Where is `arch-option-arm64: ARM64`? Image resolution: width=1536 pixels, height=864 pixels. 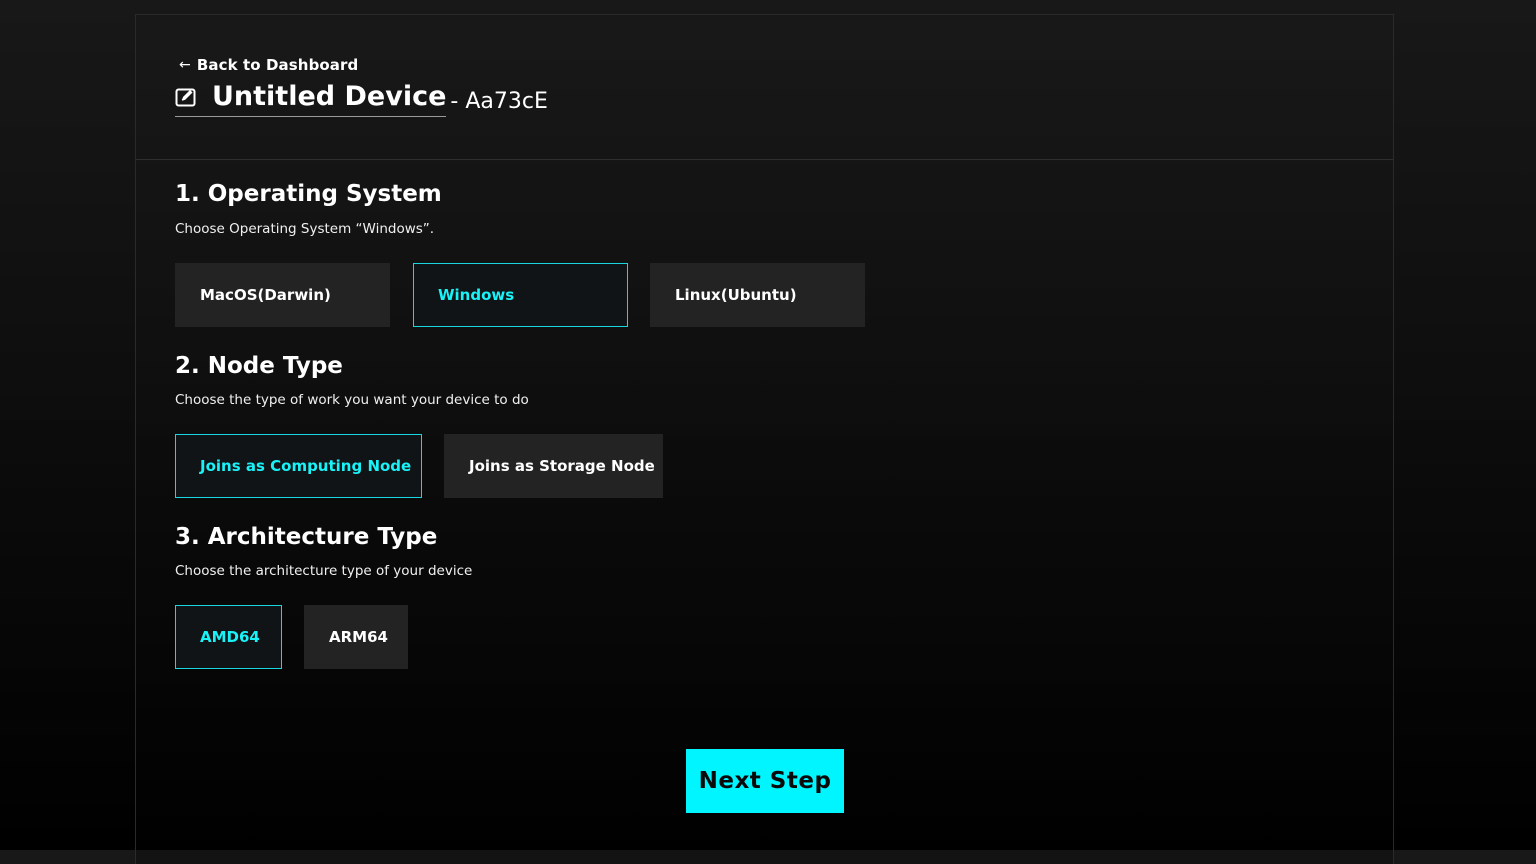 arch-option-arm64: ARM64 is located at coordinates (356, 637).